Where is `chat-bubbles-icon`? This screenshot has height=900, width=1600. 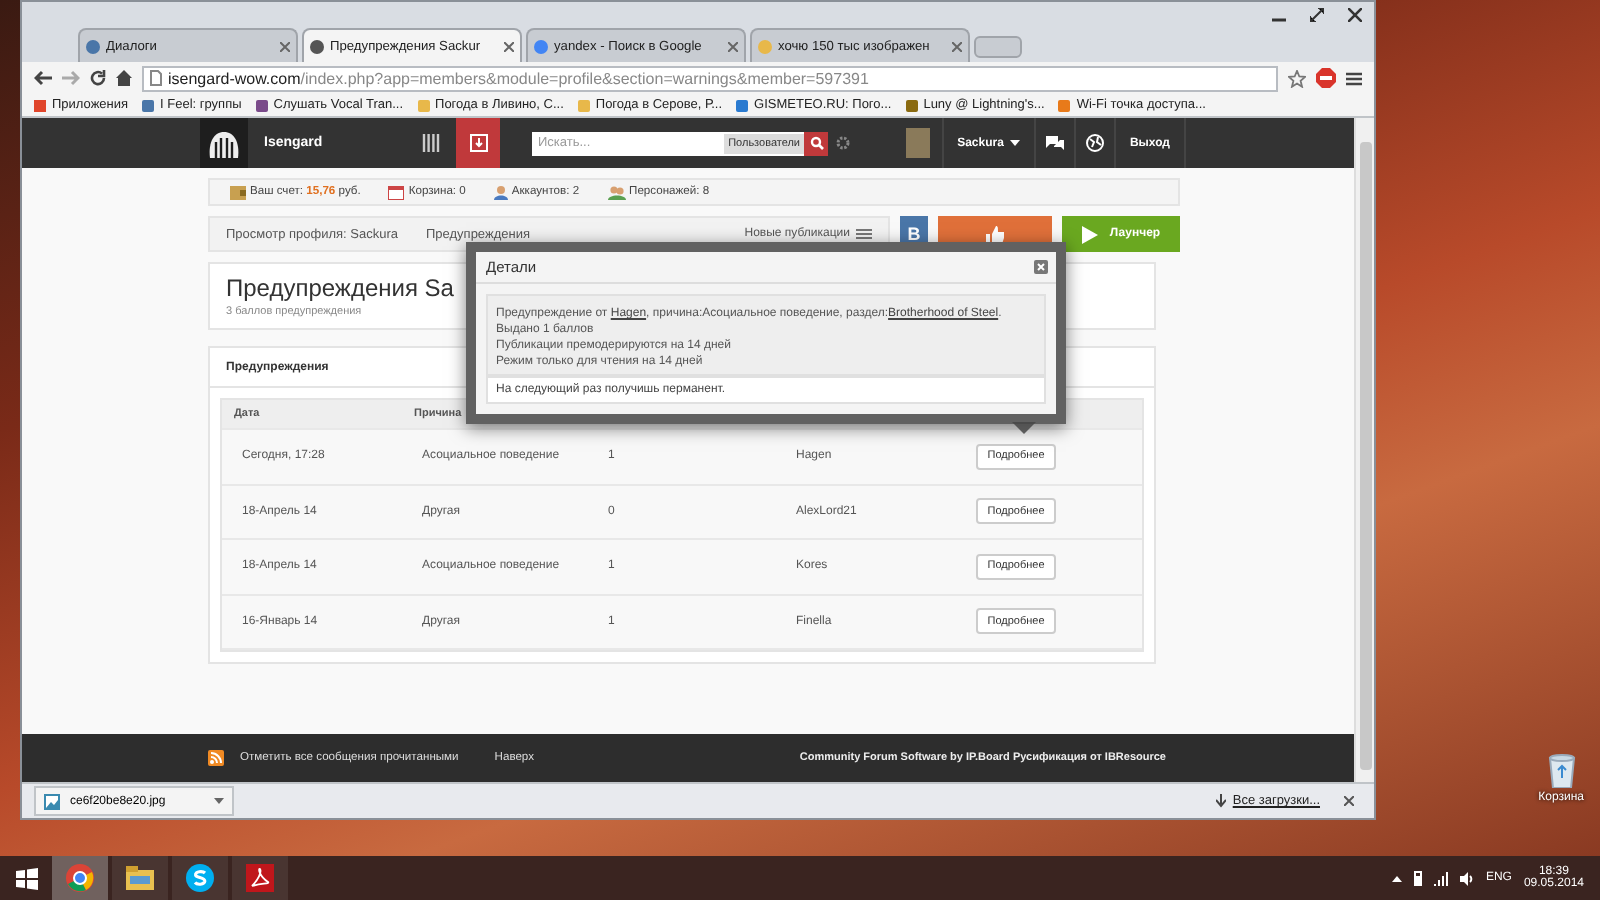
chat-bubbles-icon is located at coordinates (1054, 143).